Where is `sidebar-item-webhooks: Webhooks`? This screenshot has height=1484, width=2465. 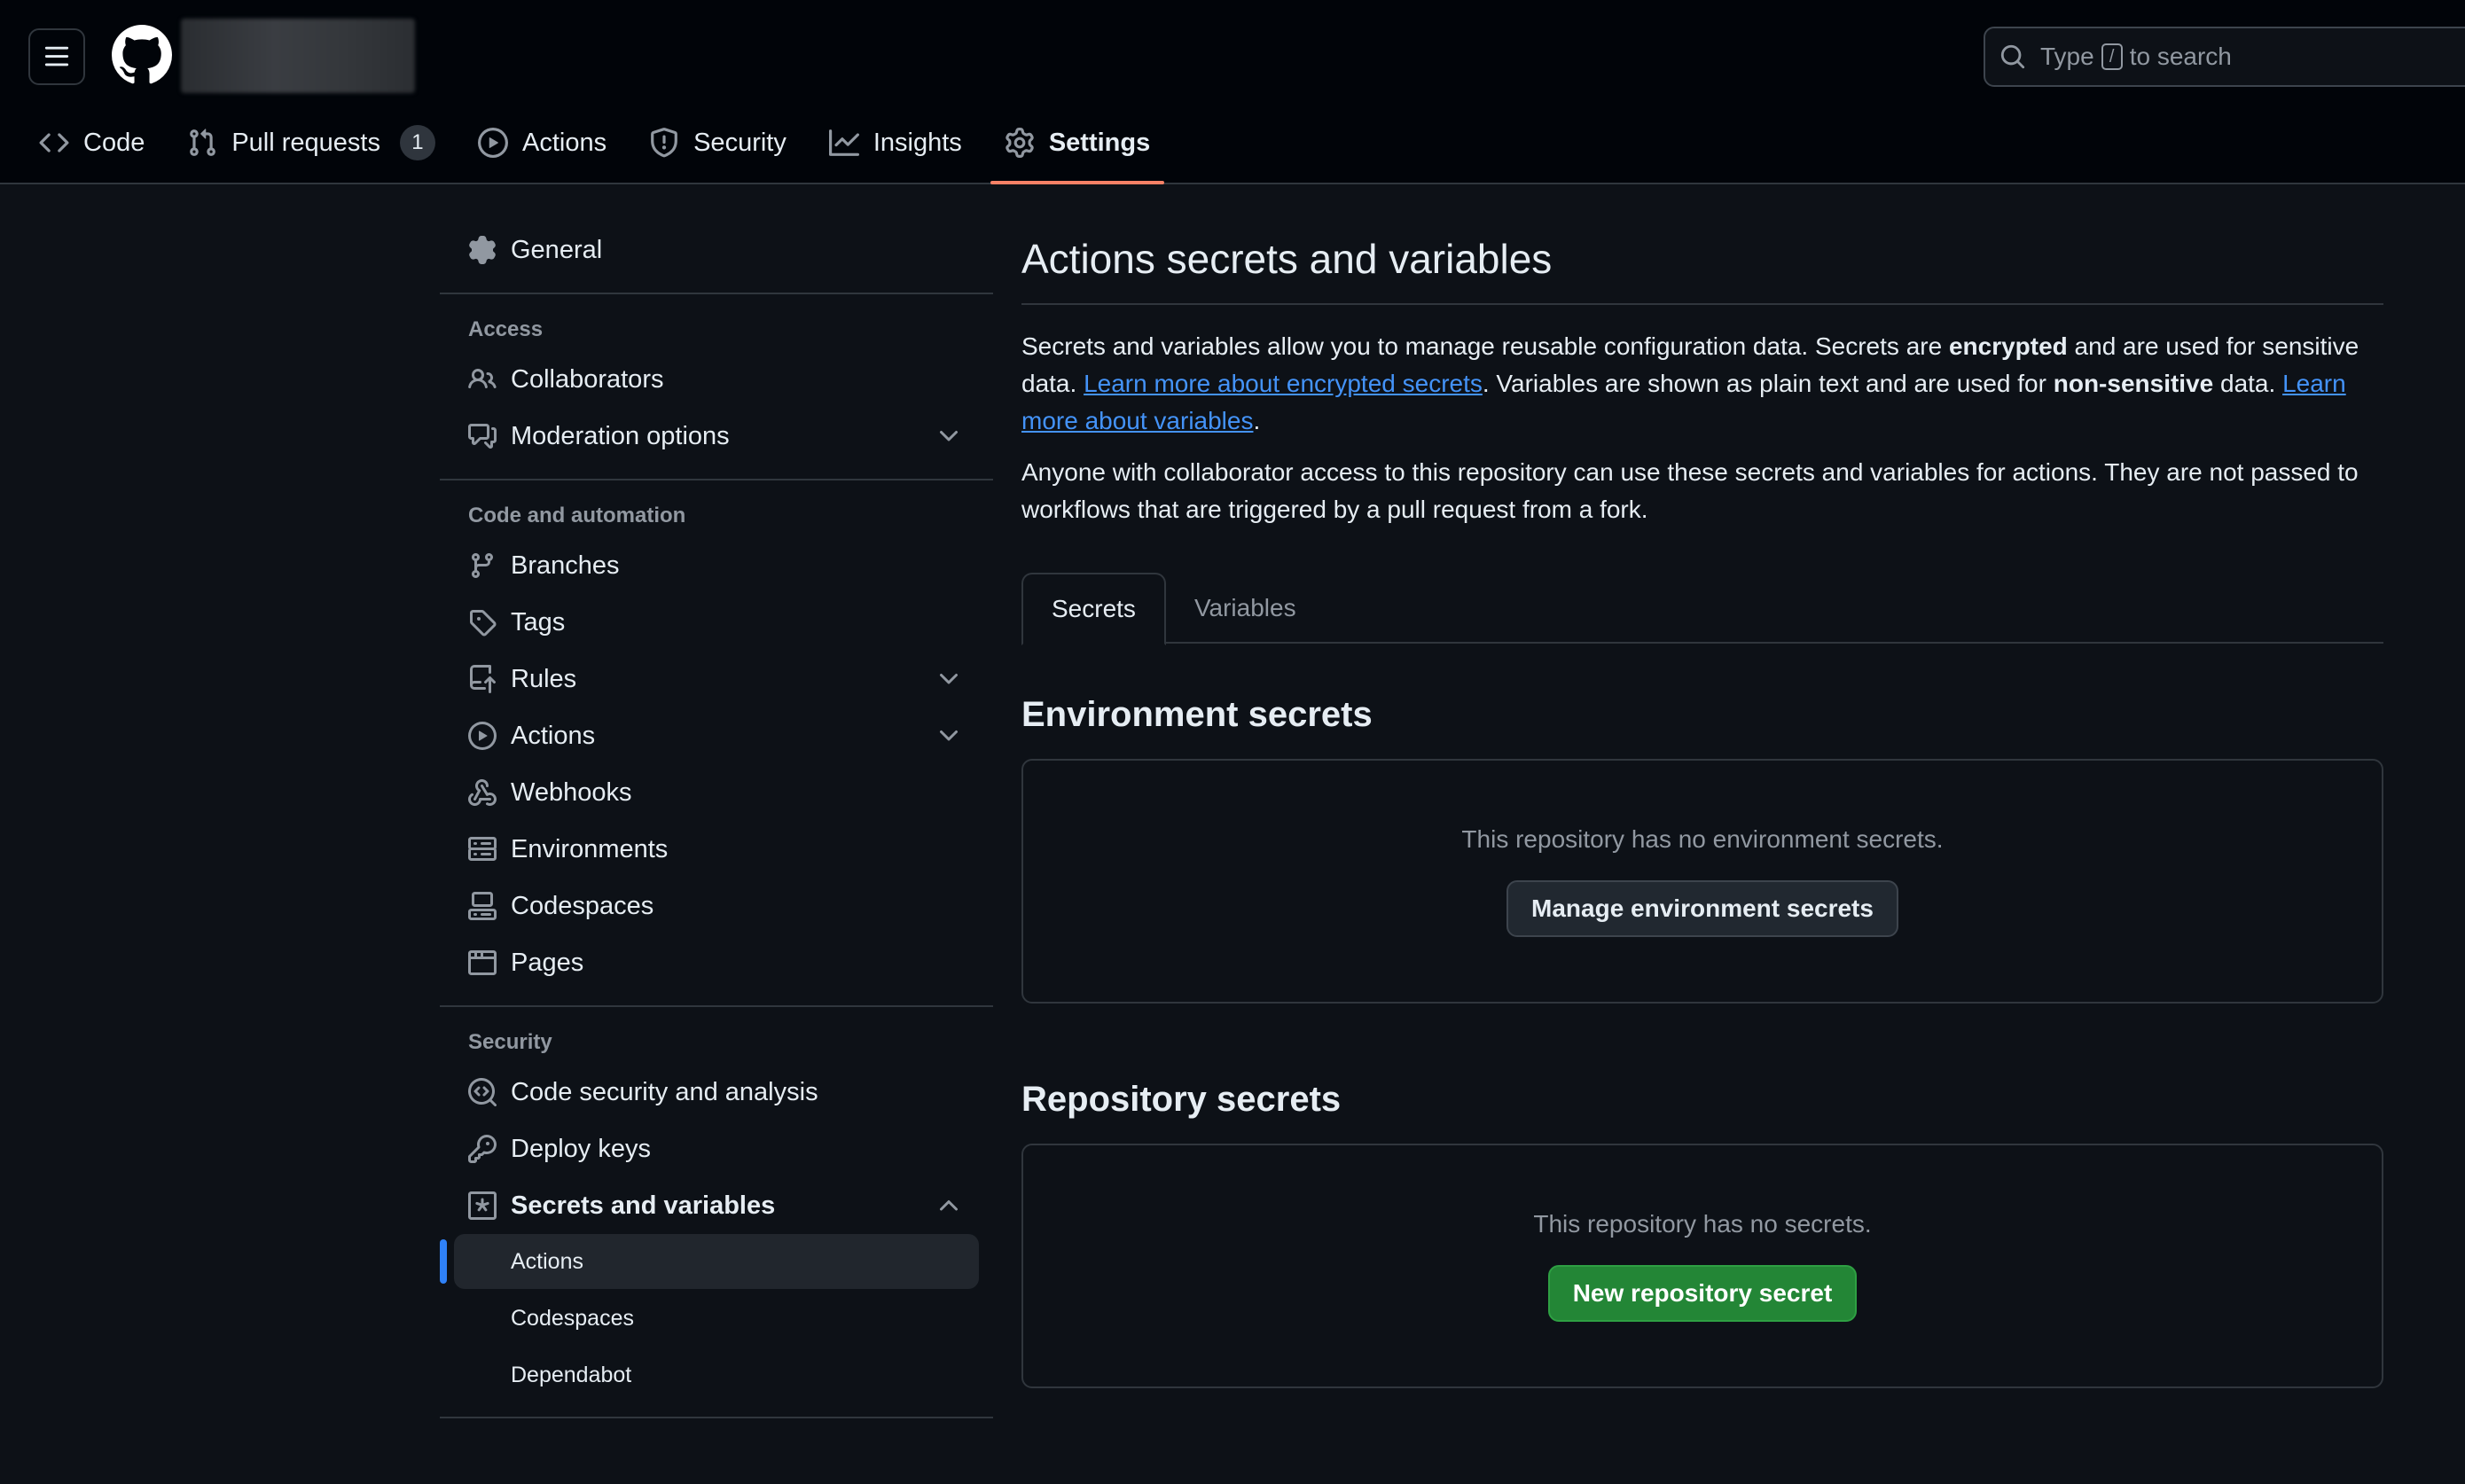 sidebar-item-webhooks: Webhooks is located at coordinates (716, 792).